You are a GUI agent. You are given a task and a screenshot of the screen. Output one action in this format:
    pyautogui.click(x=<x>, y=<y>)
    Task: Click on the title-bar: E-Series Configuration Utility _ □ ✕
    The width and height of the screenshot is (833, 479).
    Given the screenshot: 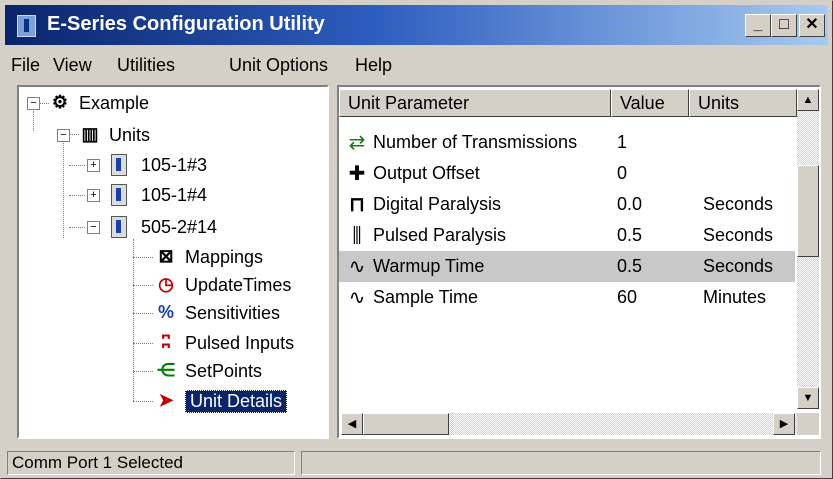 What is the action you would take?
    pyautogui.click(x=416, y=25)
    